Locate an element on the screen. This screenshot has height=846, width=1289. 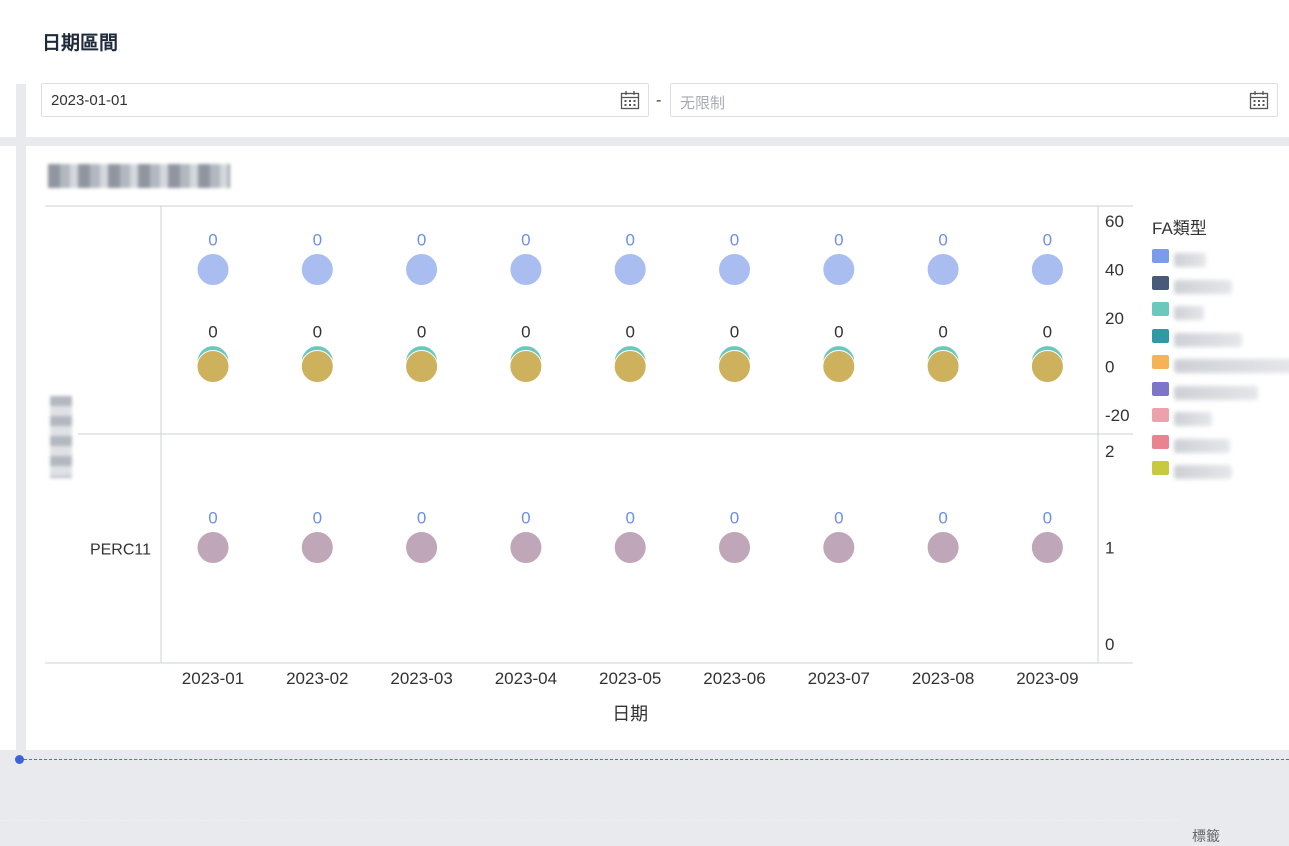
y-tick-label: 1 is located at coordinates (1109, 548).